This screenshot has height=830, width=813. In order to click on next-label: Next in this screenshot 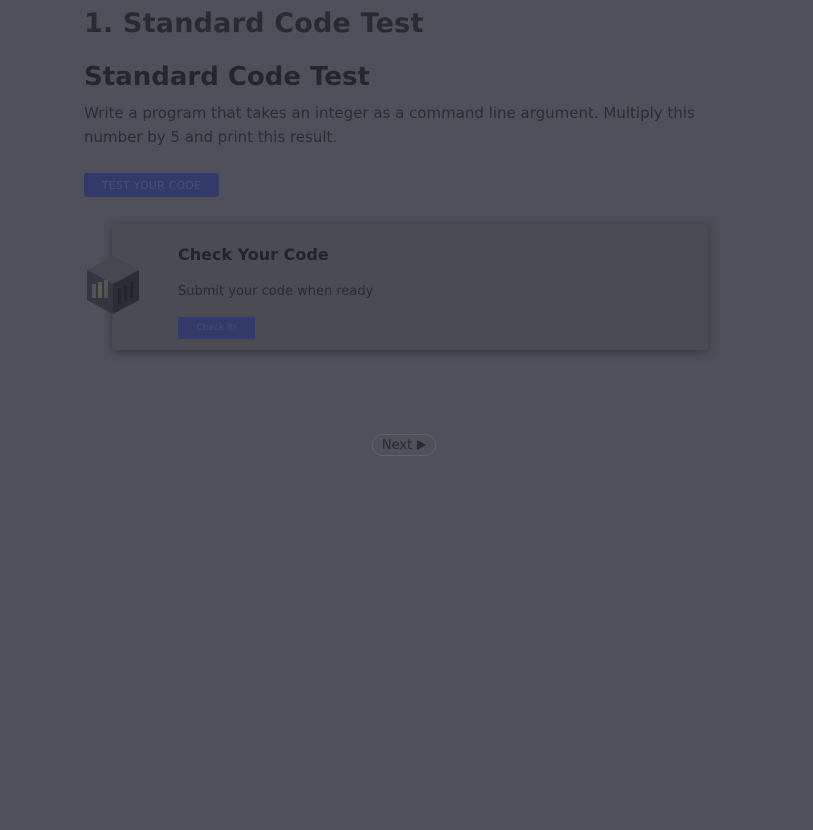, I will do `click(397, 445)`.